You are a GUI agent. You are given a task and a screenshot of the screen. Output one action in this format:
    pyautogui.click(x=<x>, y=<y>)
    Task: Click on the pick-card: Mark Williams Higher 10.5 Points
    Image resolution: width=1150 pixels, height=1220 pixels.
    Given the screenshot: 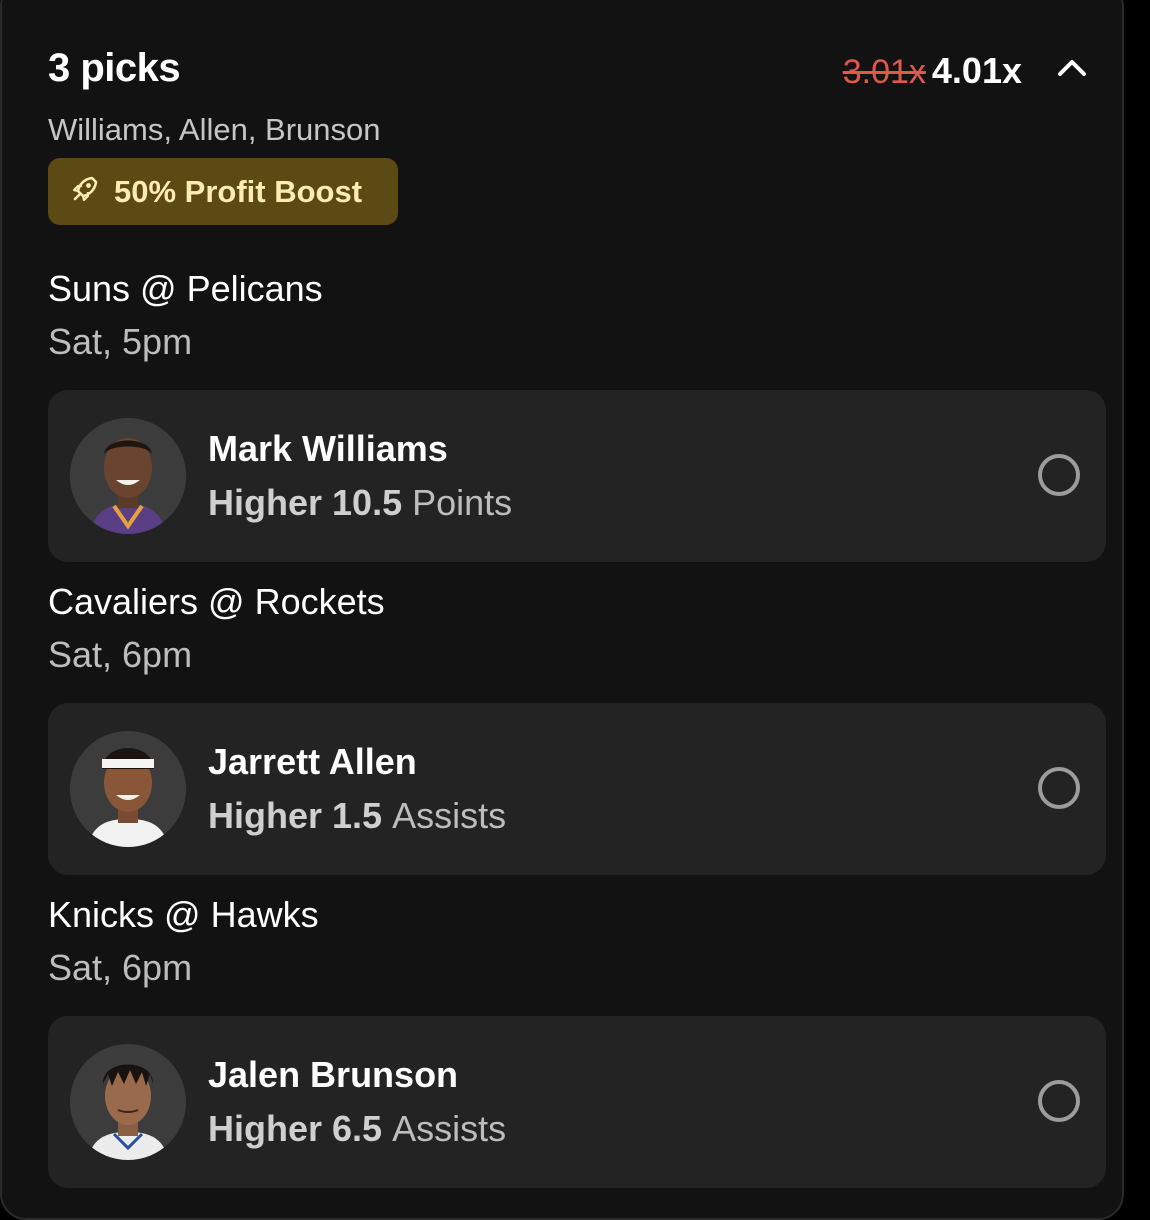 What is the action you would take?
    pyautogui.click(x=577, y=476)
    